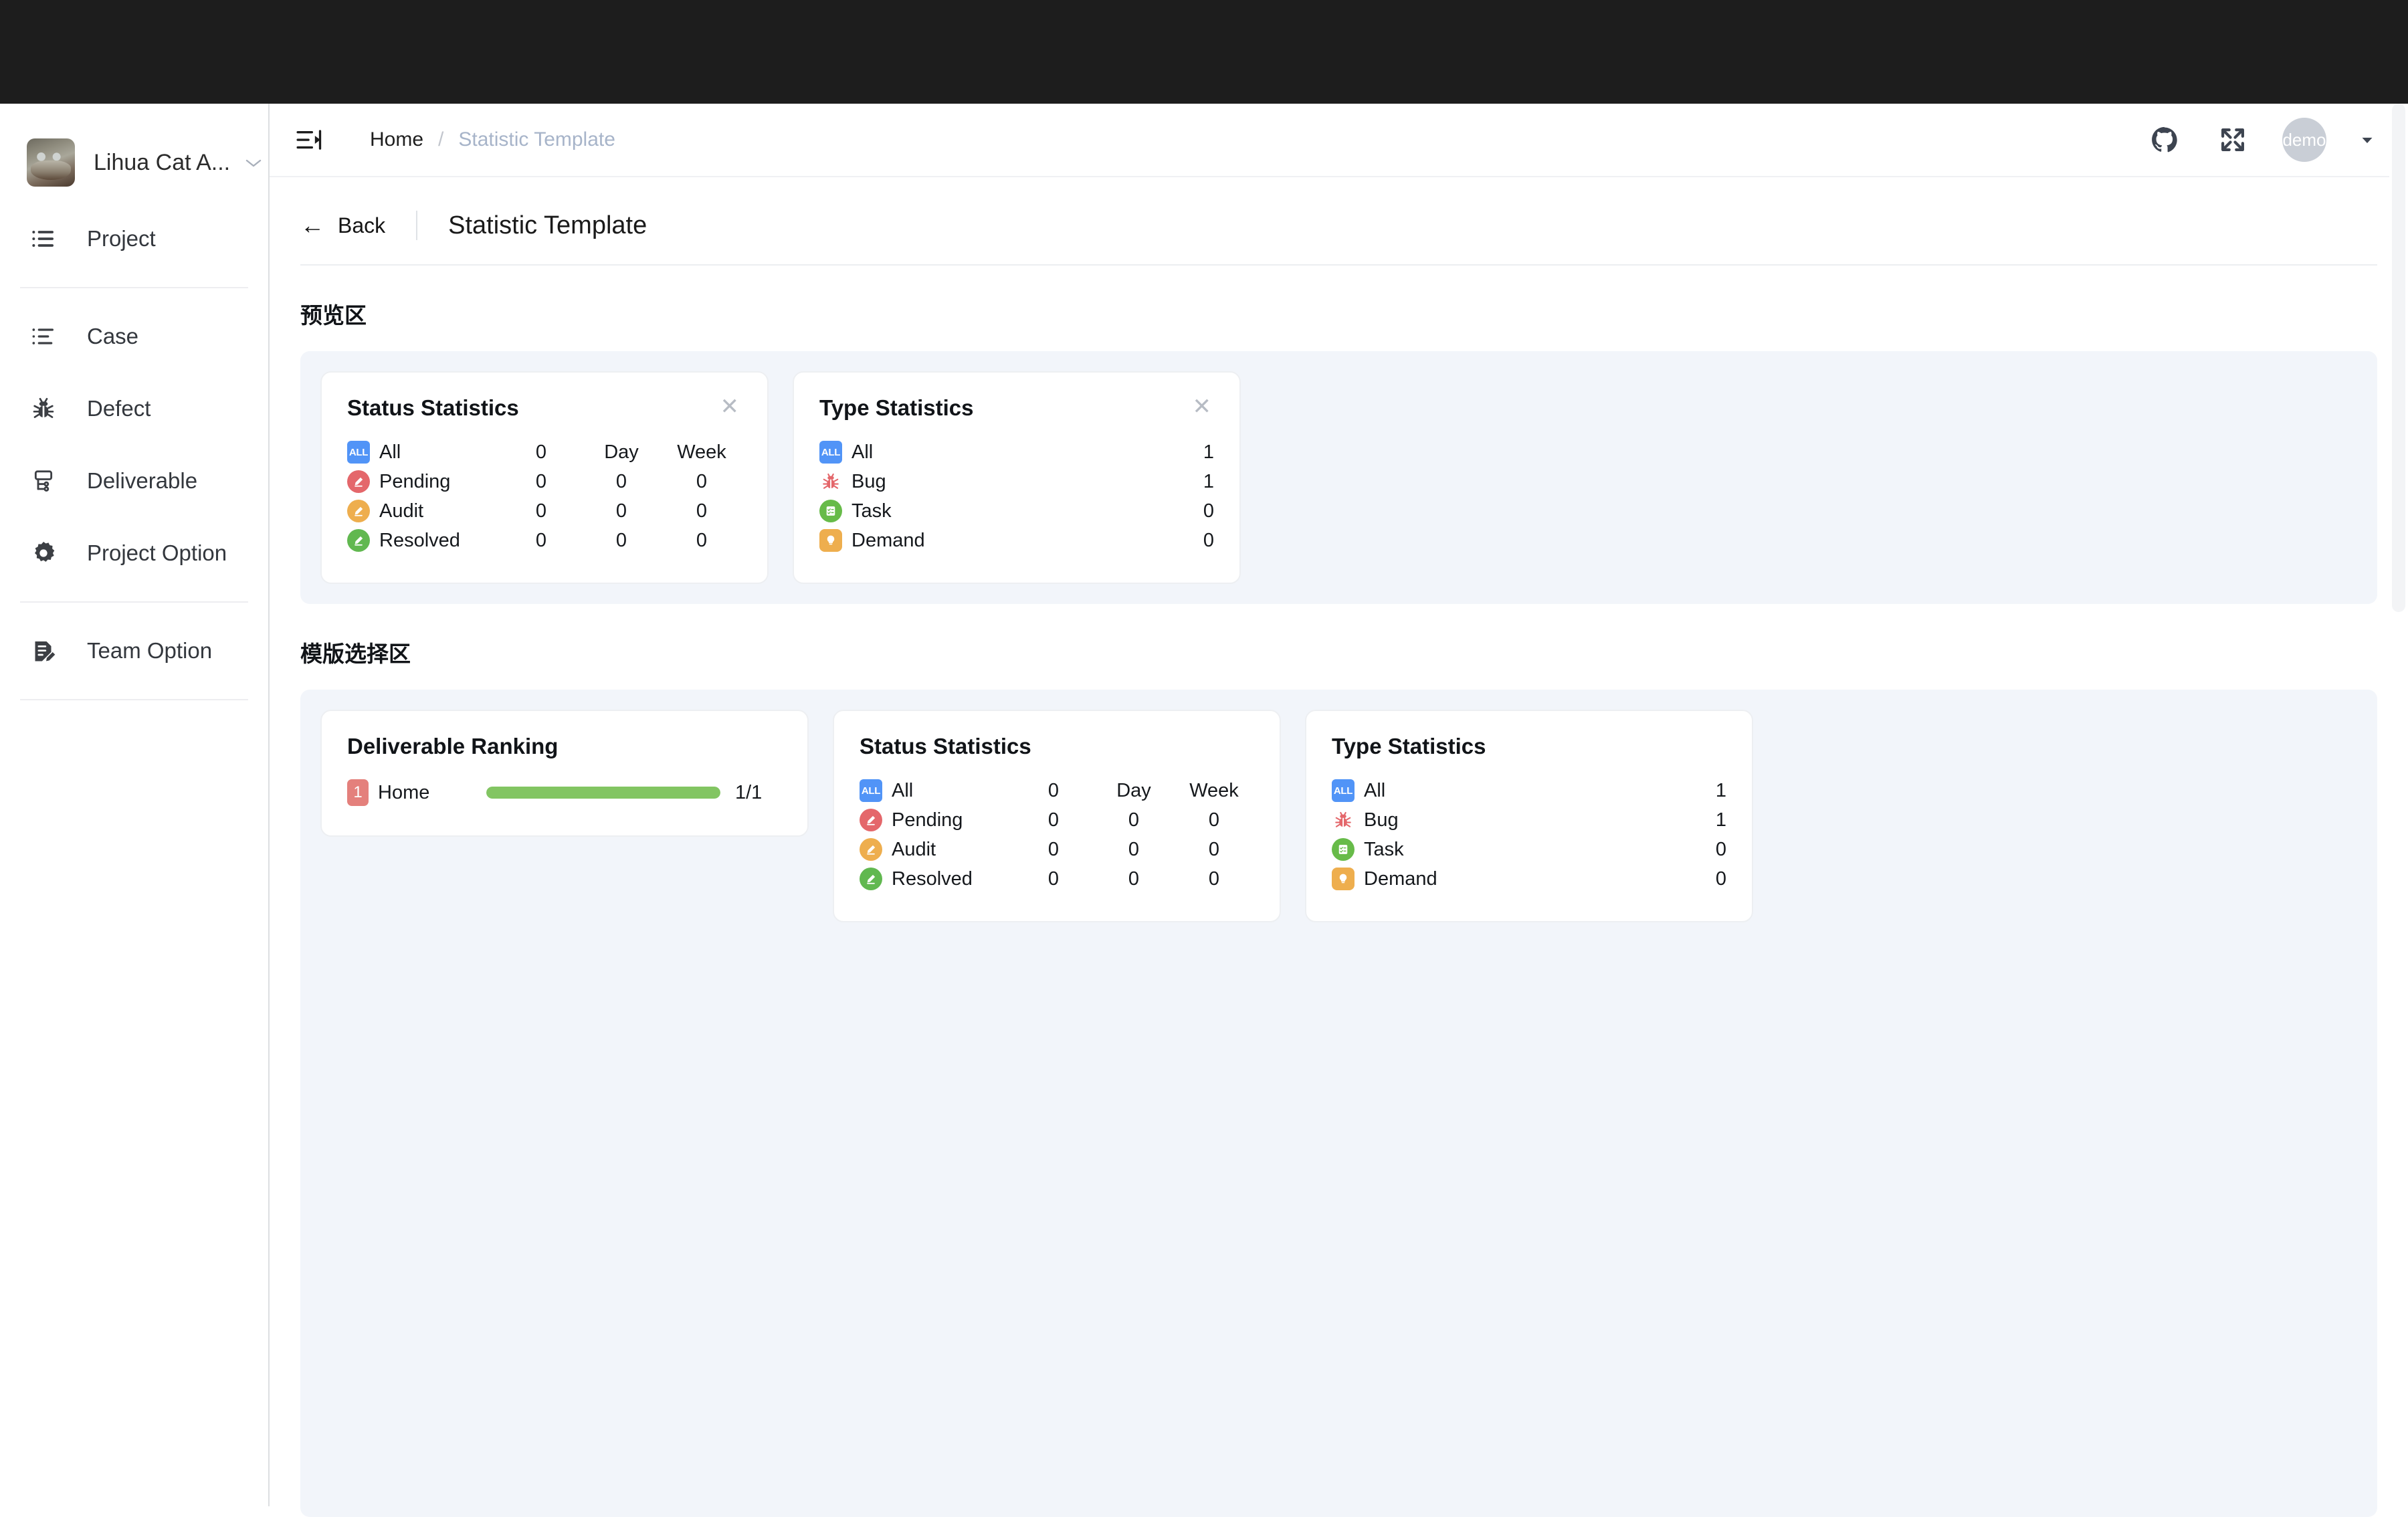 The width and height of the screenshot is (2408, 1517). I want to click on resolved-icon, so click(358, 540).